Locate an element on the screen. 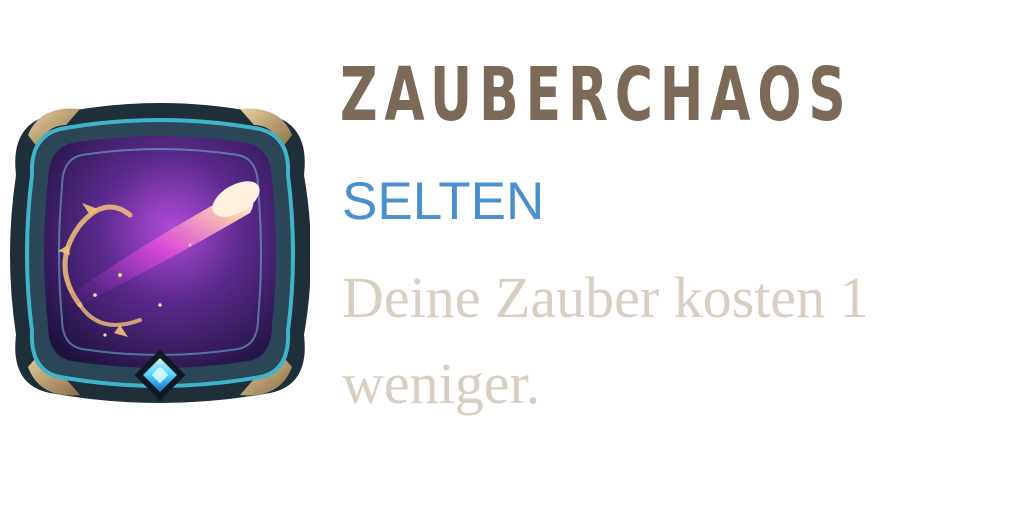  augment-title: ZAUBERCHAOS is located at coordinates (596, 95).